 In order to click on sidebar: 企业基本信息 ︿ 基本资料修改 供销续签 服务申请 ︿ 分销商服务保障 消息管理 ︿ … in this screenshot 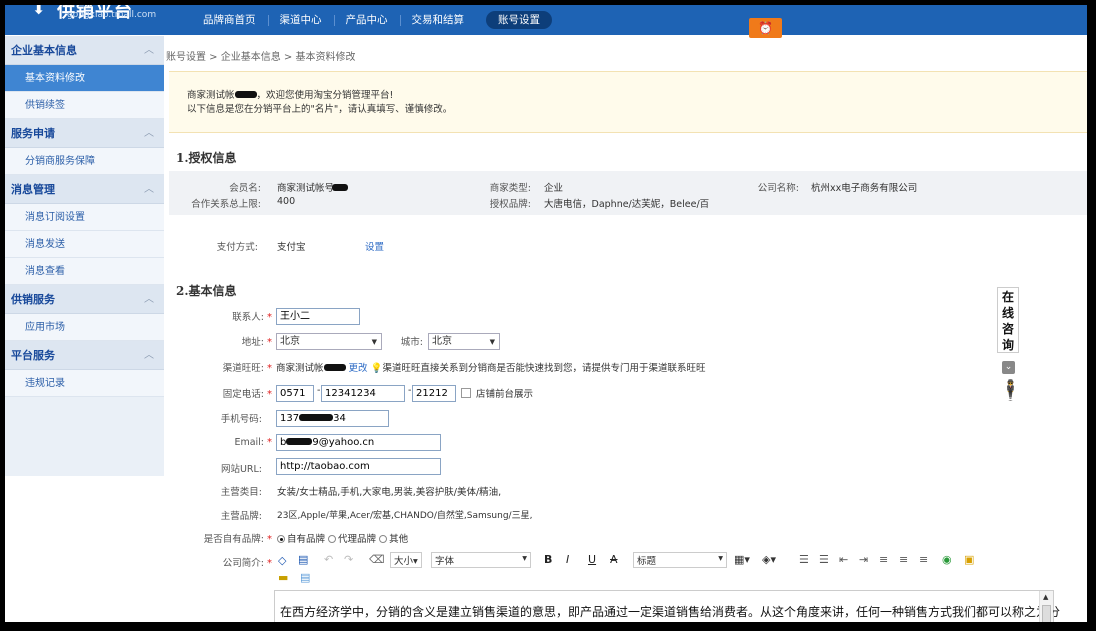, I will do `click(84, 256)`.